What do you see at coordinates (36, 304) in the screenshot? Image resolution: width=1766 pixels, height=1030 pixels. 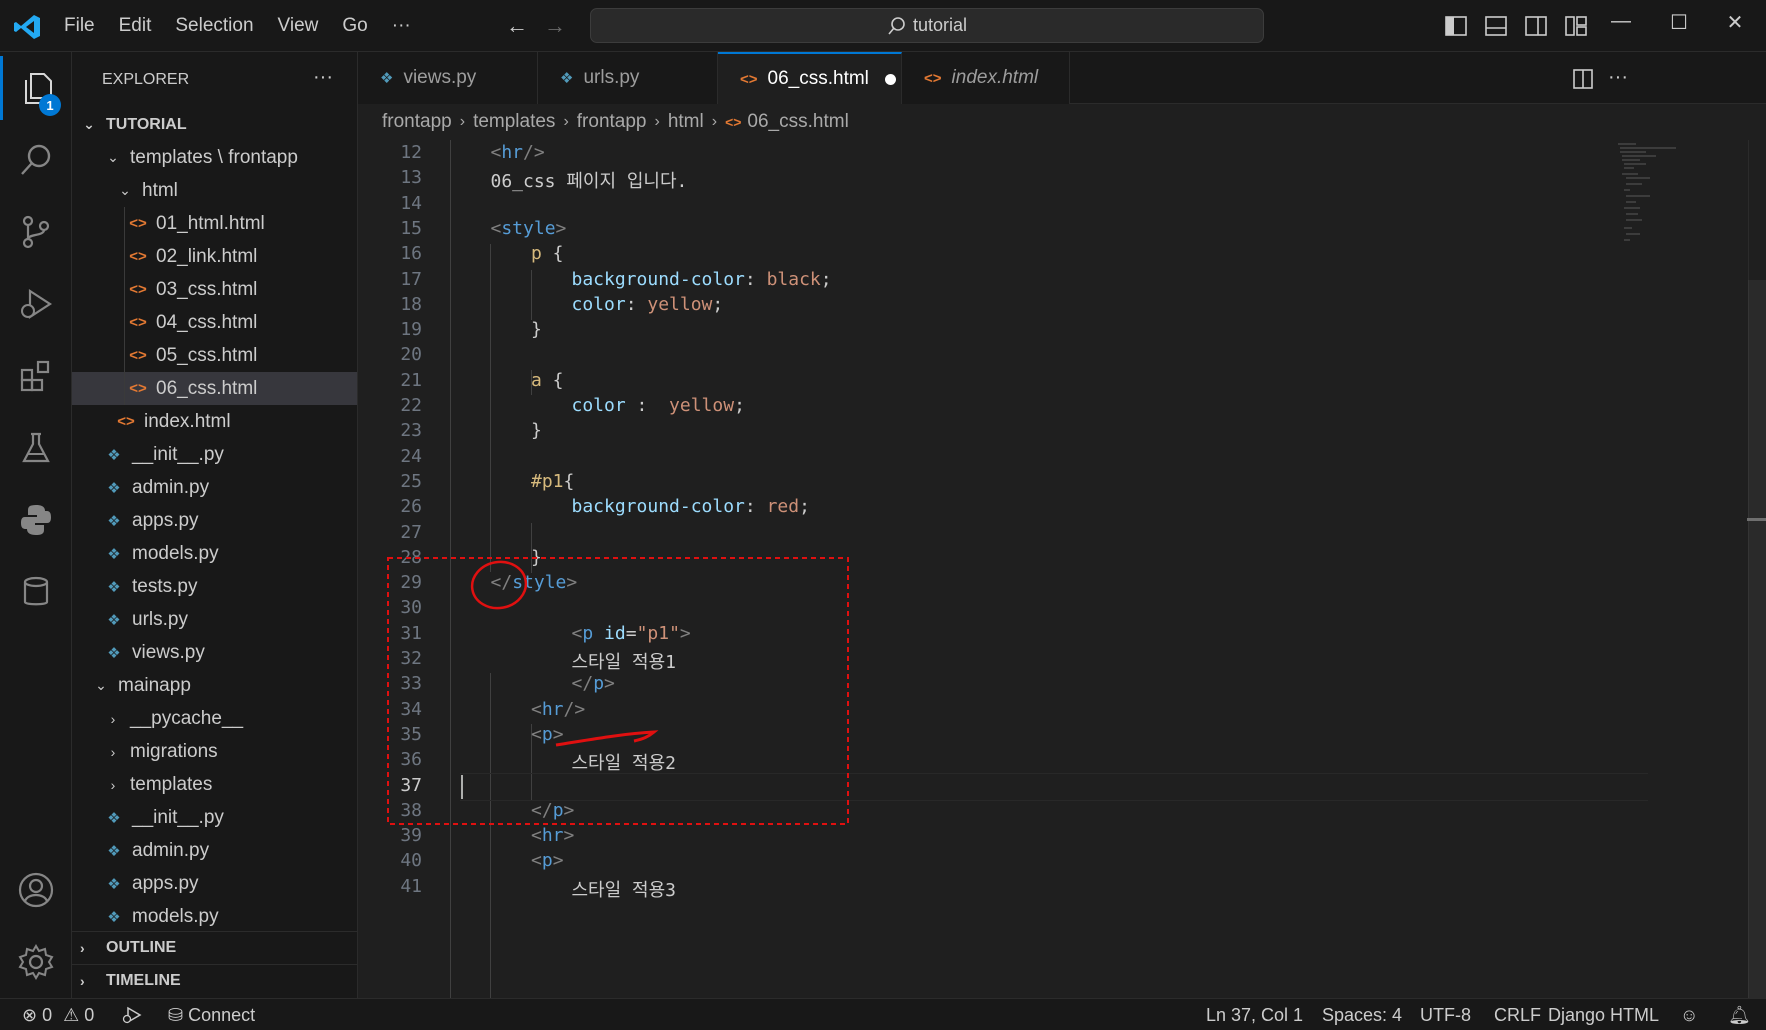 I see `run-debug-activity` at bounding box center [36, 304].